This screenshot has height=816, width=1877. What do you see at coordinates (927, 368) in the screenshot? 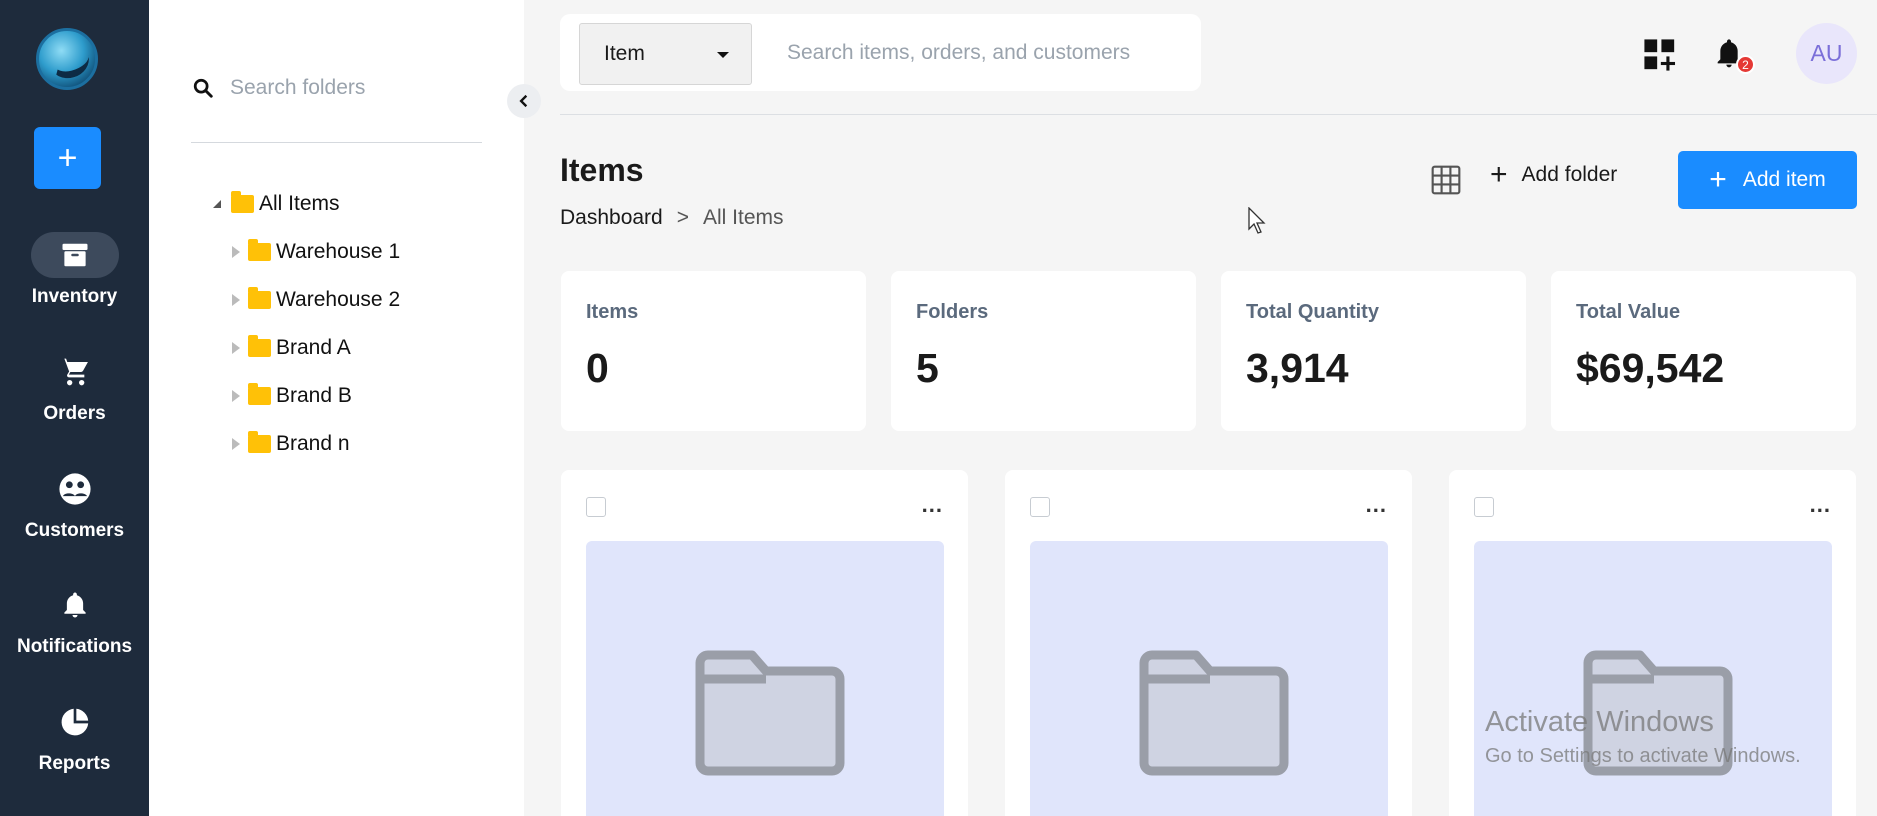
I see `stat-value: 5` at bounding box center [927, 368].